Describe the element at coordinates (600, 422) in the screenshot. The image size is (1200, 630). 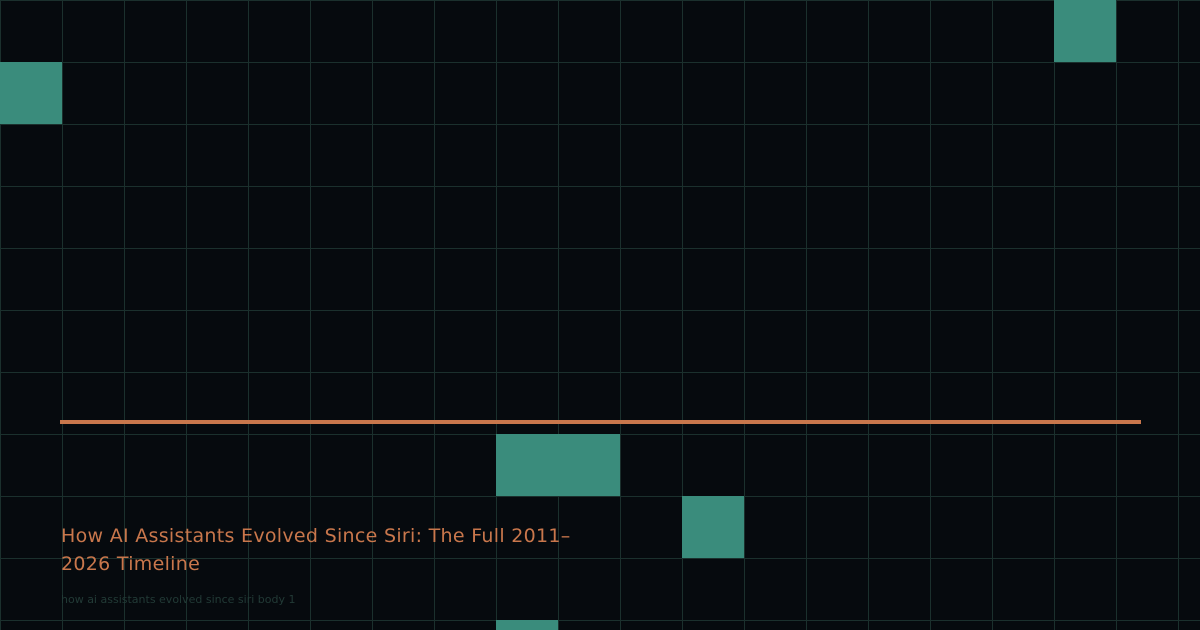
I see `accent-divider` at that location.